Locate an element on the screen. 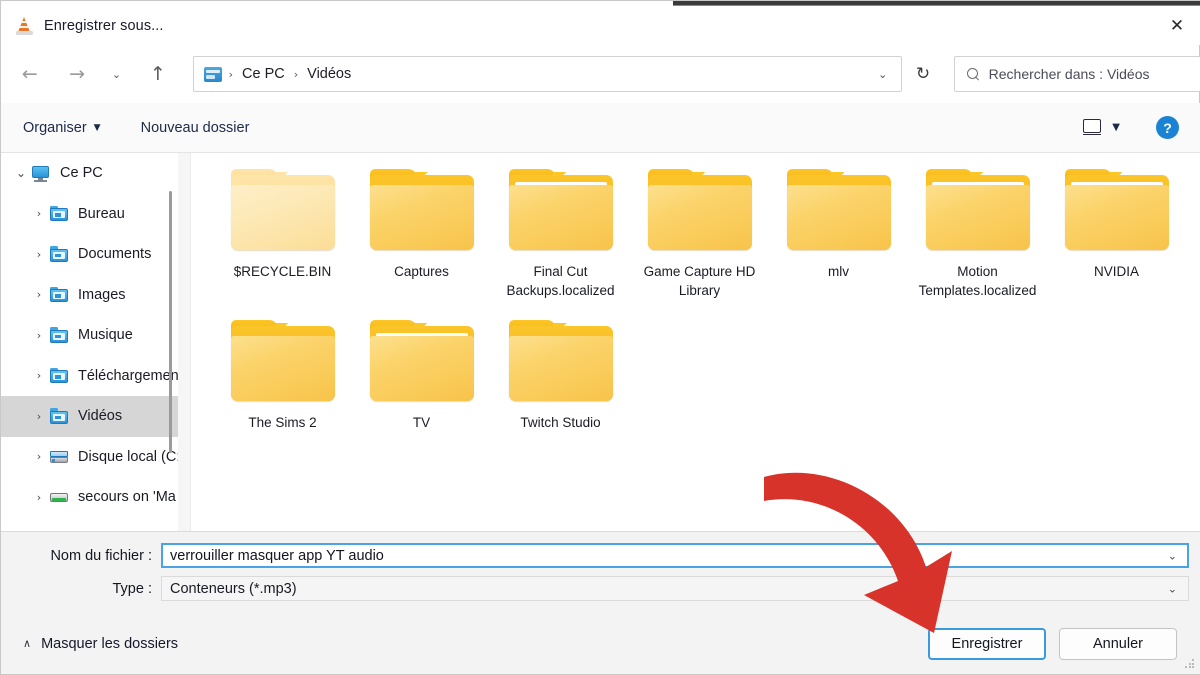 Image resolution: width=1200 pixels, height=675 pixels. sidebar-item-musique: › Musique is located at coordinates (89, 335).